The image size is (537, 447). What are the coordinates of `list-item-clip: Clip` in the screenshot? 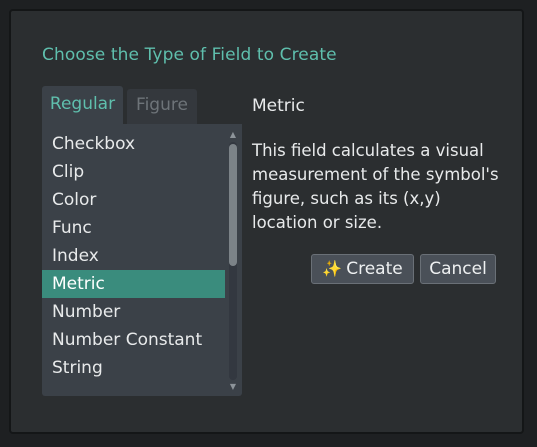 It's located at (133, 172).